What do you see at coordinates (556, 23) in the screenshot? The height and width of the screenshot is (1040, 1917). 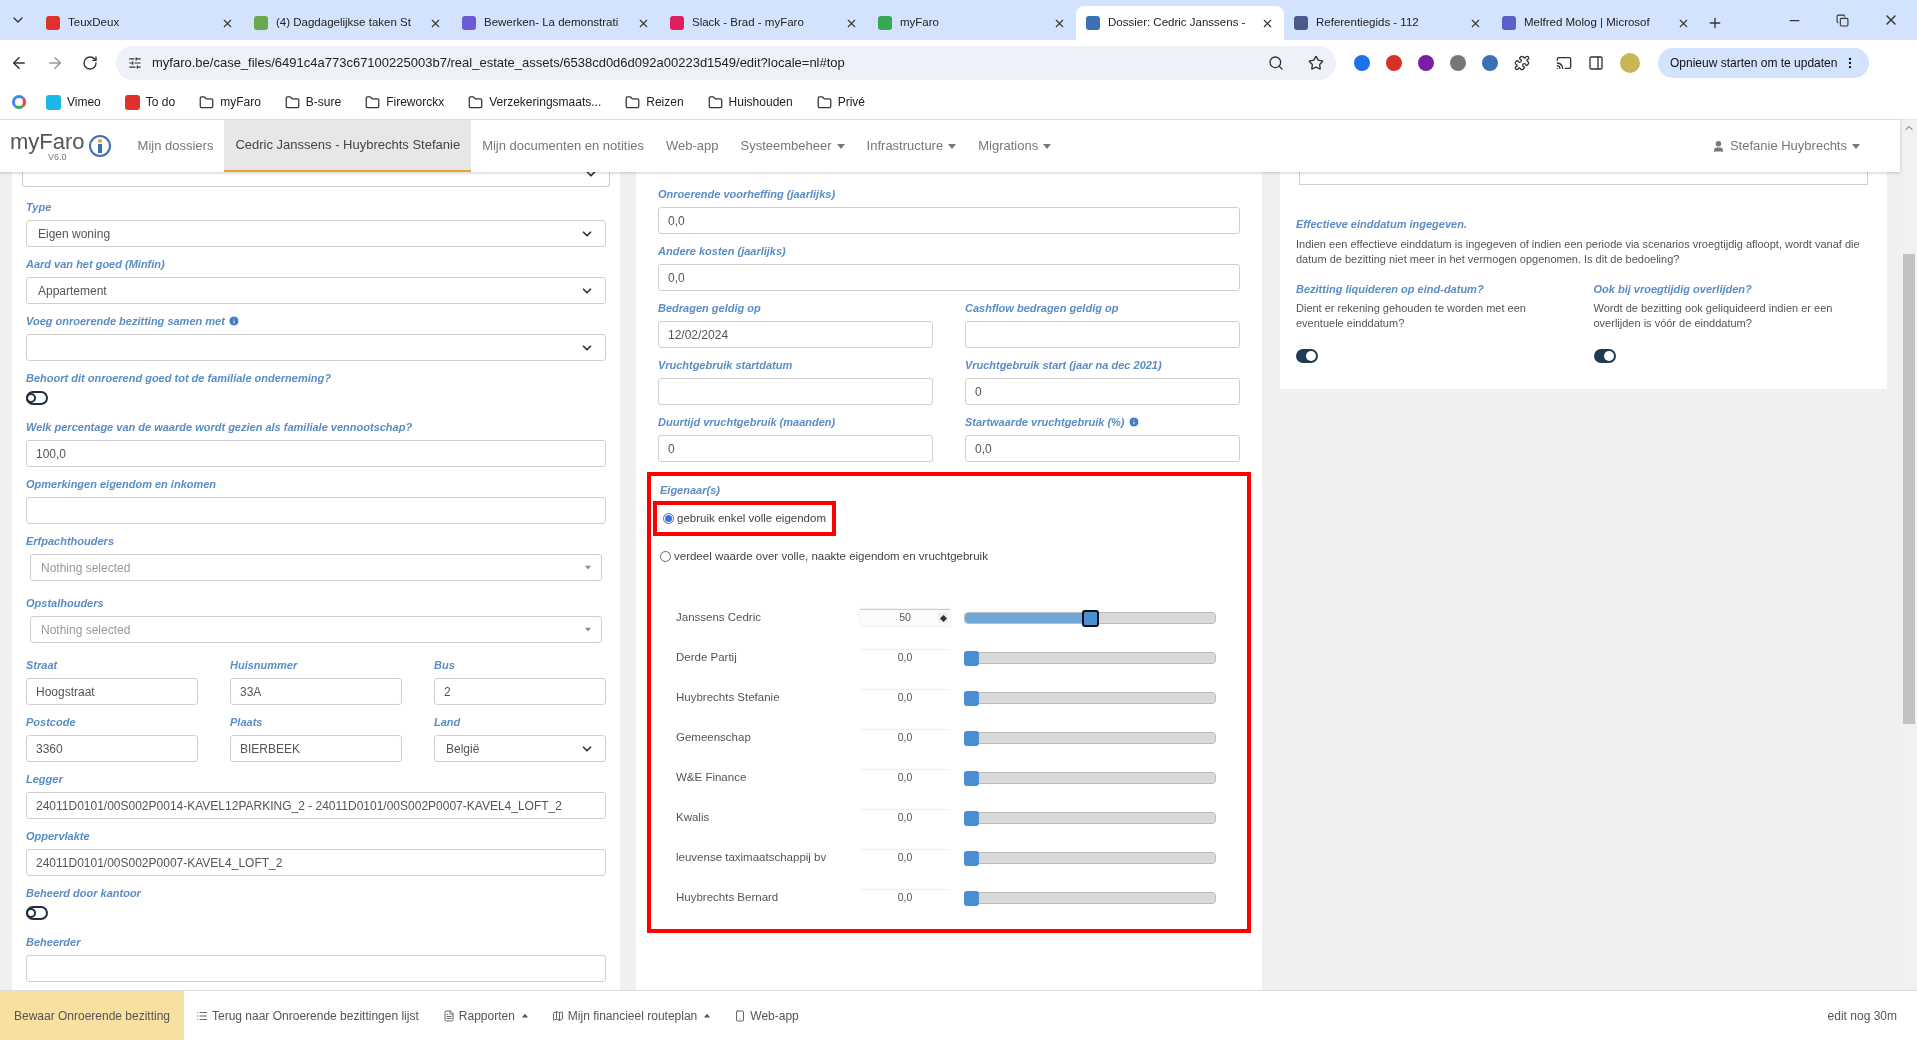 I see `browser-tab: Bewerken- La demonstrati` at bounding box center [556, 23].